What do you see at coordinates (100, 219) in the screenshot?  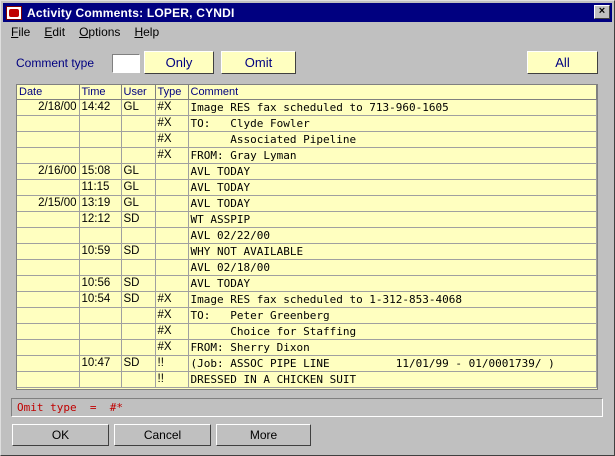 I see `cell-time: 12:12` at bounding box center [100, 219].